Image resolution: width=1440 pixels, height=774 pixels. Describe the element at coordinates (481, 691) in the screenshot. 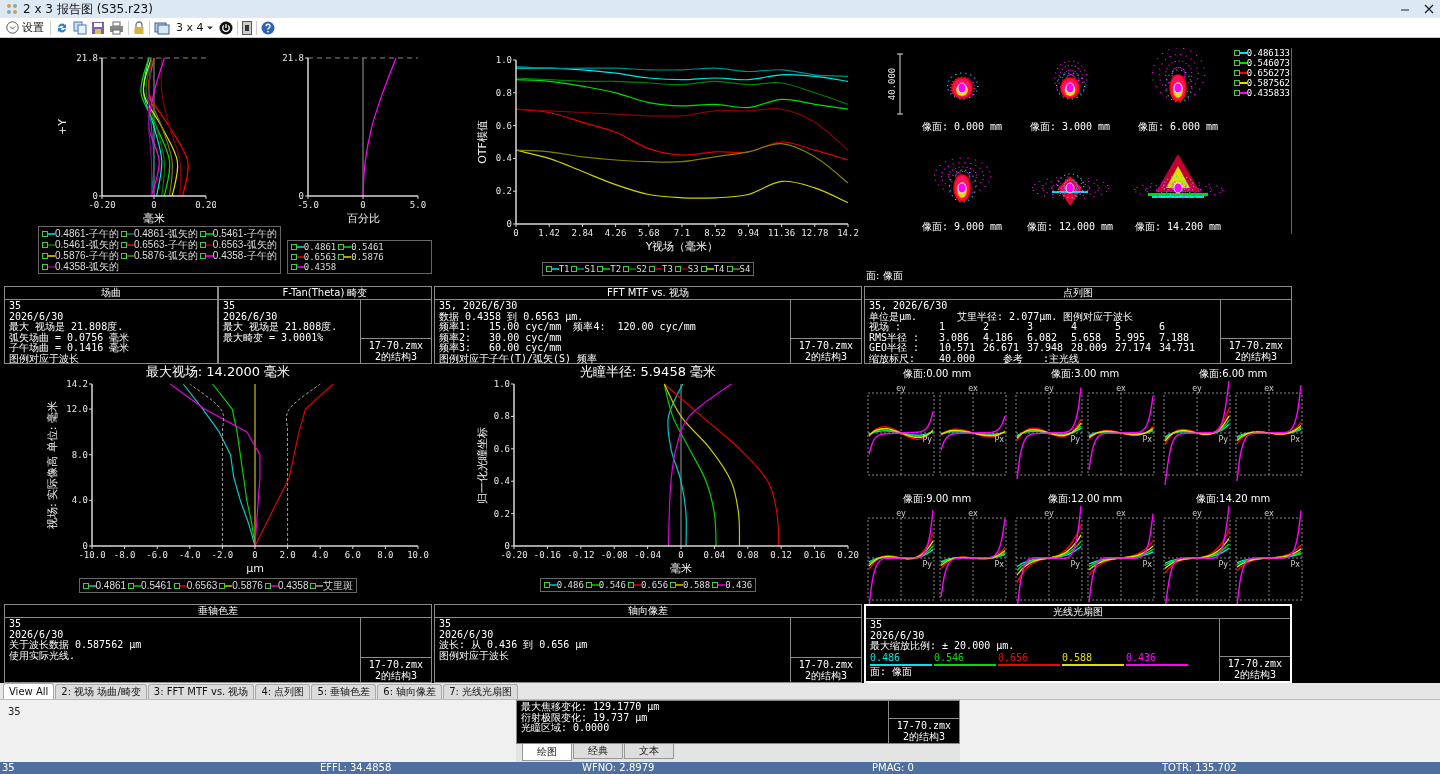

I see `view-tab: 7: 光线光扇图` at that location.